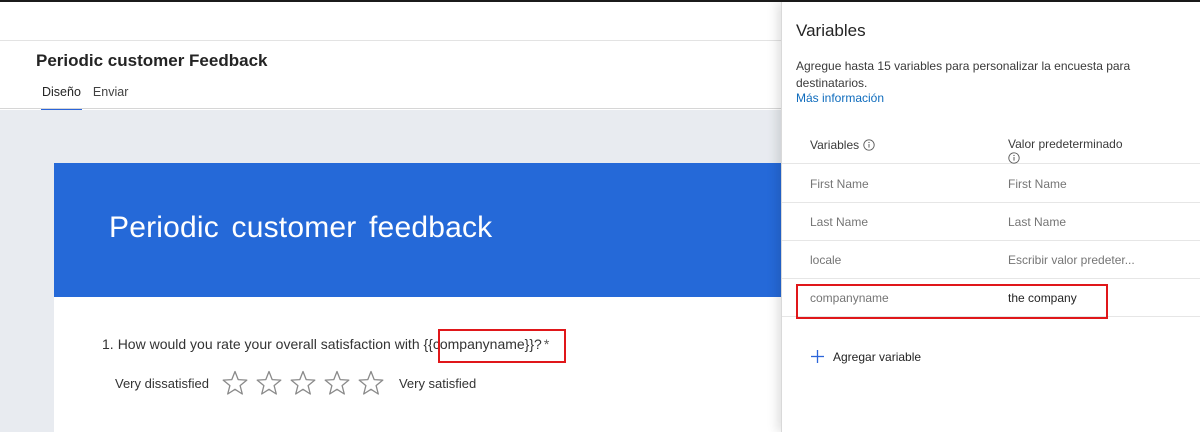 The height and width of the screenshot is (432, 1200). Describe the element at coordinates (877, 356) in the screenshot. I see `add-variable-label: Agregar variable` at that location.